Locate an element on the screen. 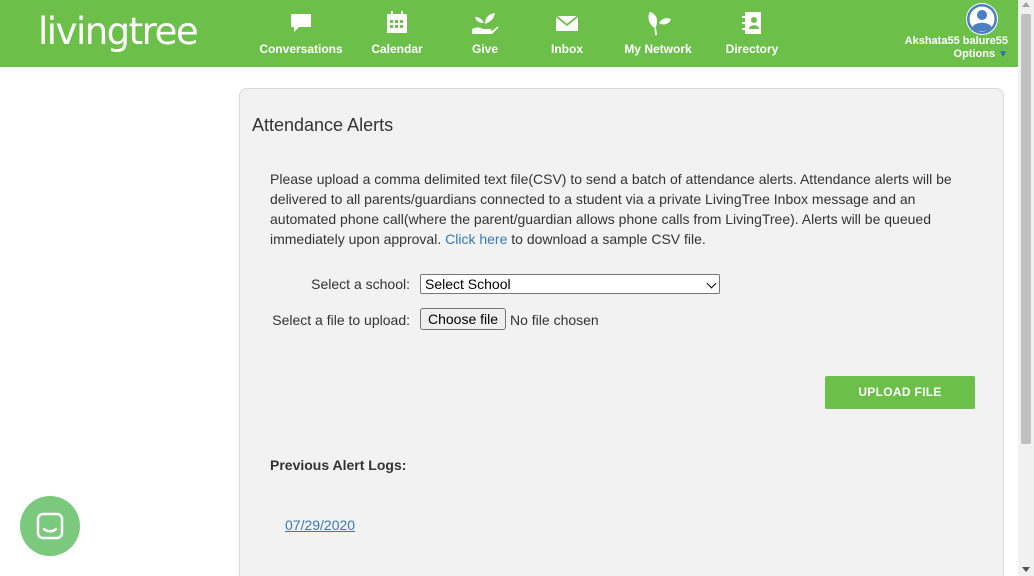  alert-log-link: 07/29/2020 is located at coordinates (320, 525).